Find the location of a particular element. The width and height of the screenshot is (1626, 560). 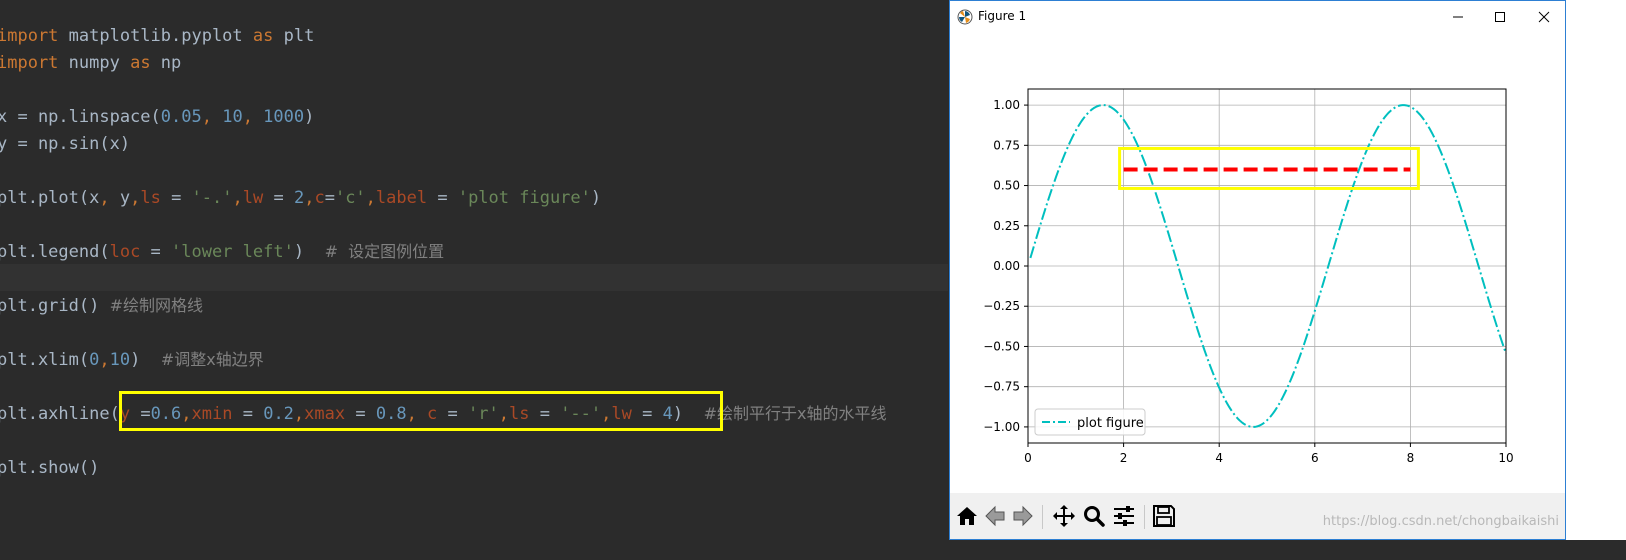

code-token: y is located at coordinates (125, 198).